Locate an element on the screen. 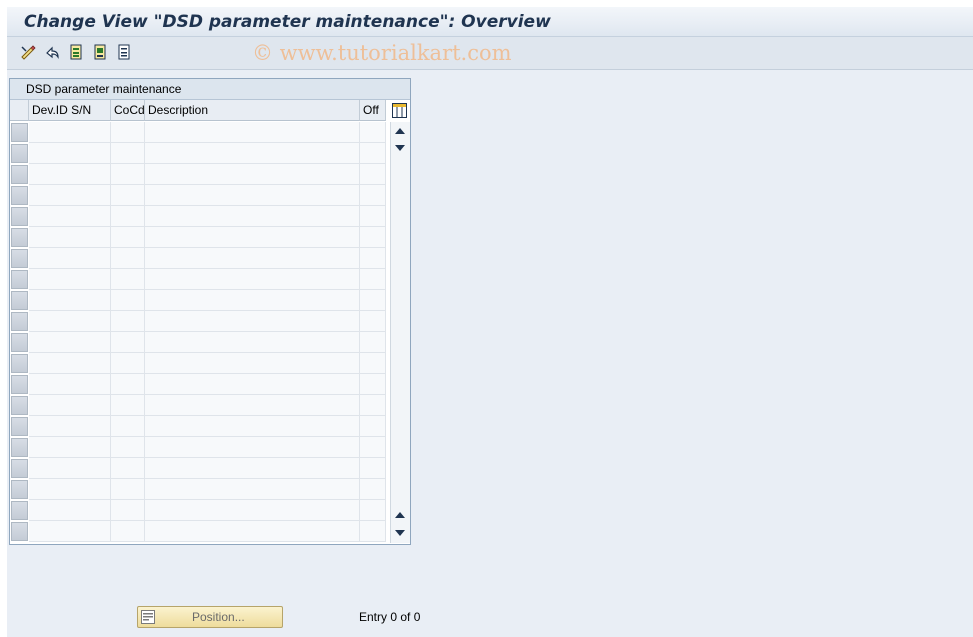  deselect-all-icon is located at coordinates (124, 52).